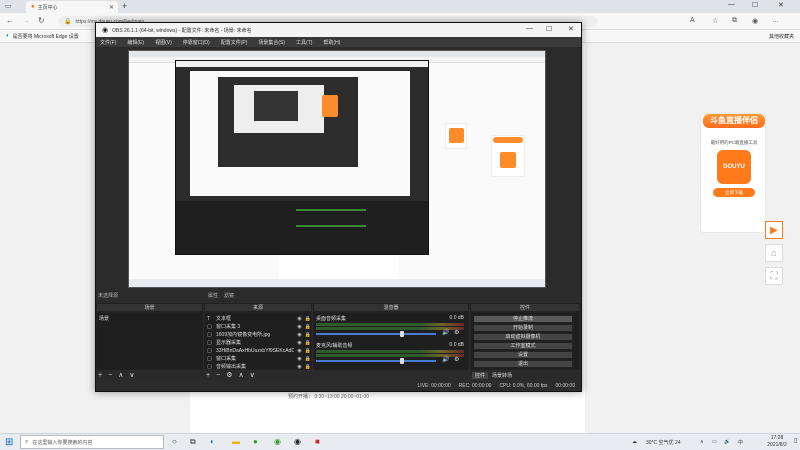 Image resolution: width=800 pixels, height=450 pixels. What do you see at coordinates (317, 441) in the screenshot?
I see `app-red-icon: ■` at bounding box center [317, 441].